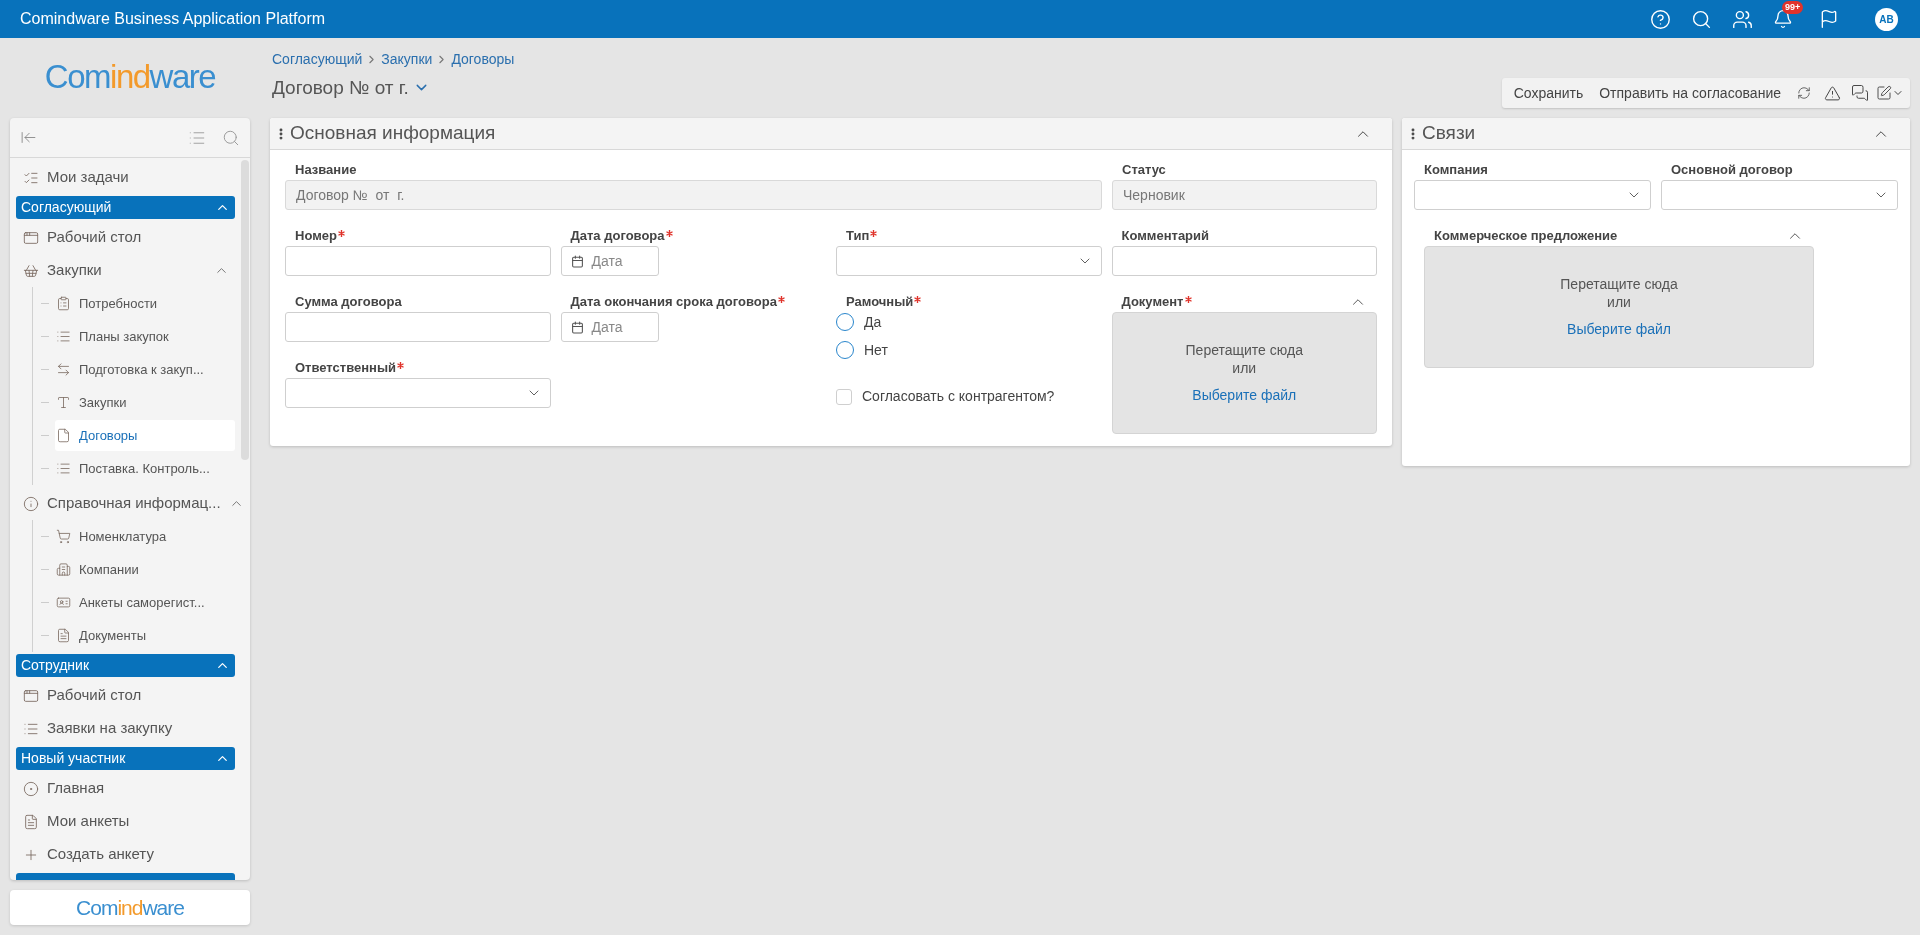  What do you see at coordinates (483, 59) in the screenshot?
I see `breadcrumb-link: Договоры` at bounding box center [483, 59].